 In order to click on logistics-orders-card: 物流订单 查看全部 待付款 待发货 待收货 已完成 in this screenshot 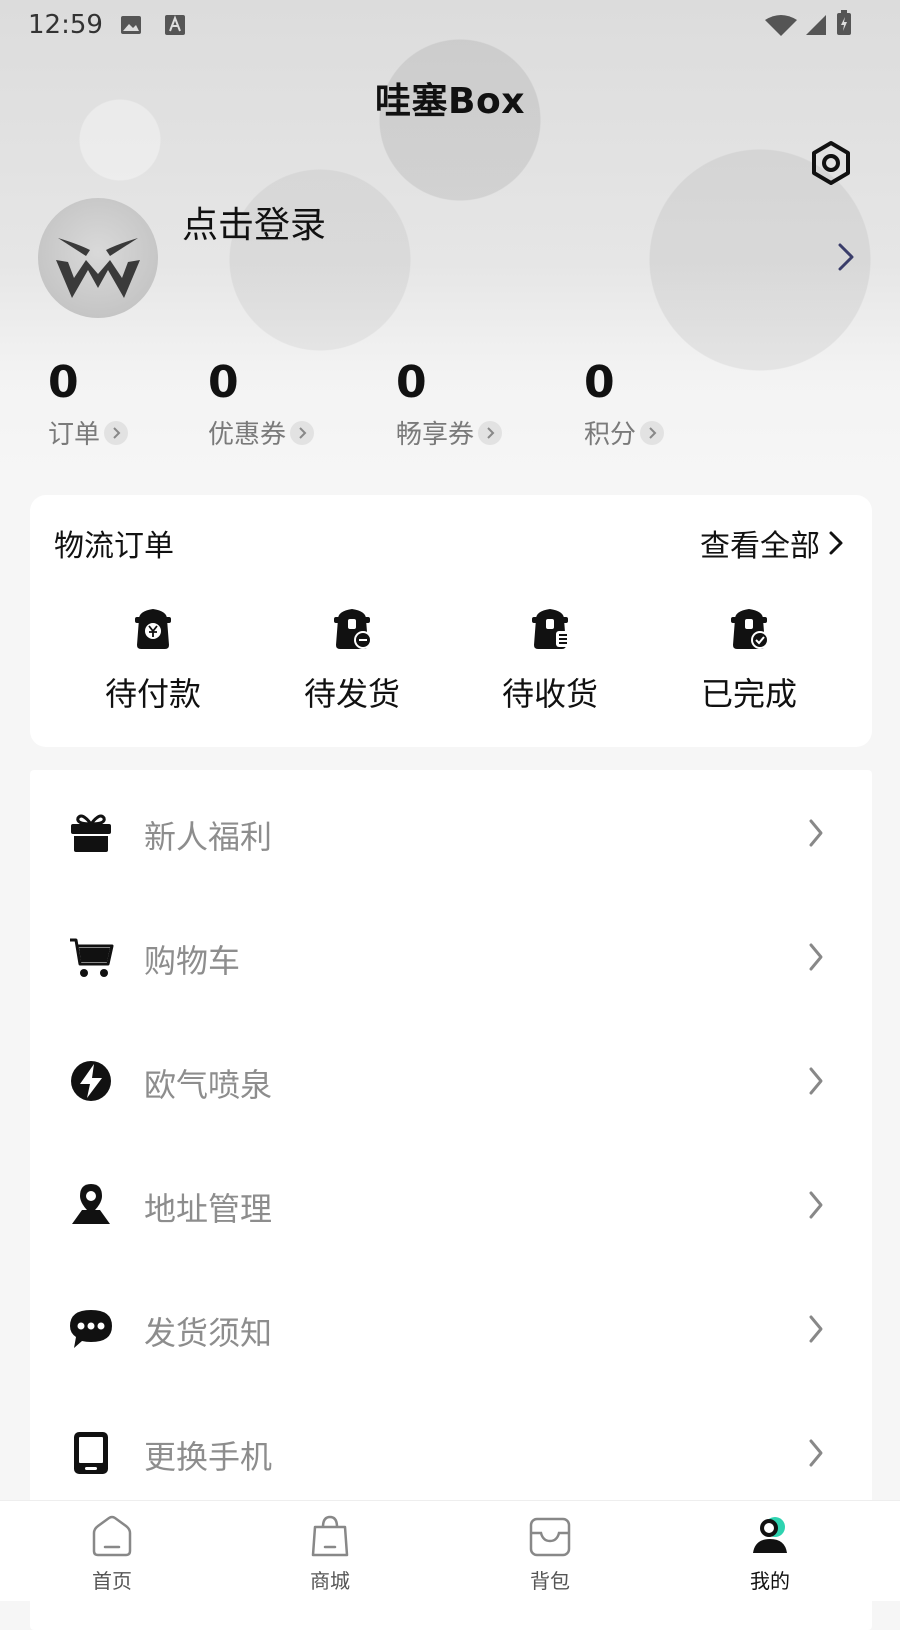, I will do `click(451, 621)`.